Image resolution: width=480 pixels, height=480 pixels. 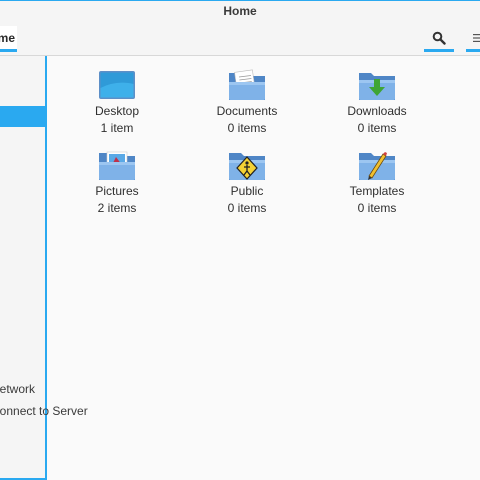 I want to click on file-count: 1 item, so click(x=117, y=128).